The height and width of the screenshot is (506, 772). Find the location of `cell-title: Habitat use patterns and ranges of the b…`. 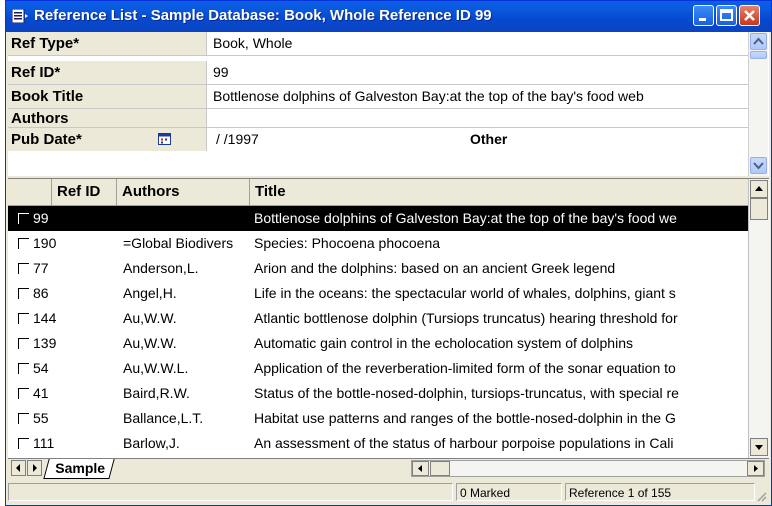

cell-title: Habitat use patterns and ranges of the b… is located at coordinates (465, 418).